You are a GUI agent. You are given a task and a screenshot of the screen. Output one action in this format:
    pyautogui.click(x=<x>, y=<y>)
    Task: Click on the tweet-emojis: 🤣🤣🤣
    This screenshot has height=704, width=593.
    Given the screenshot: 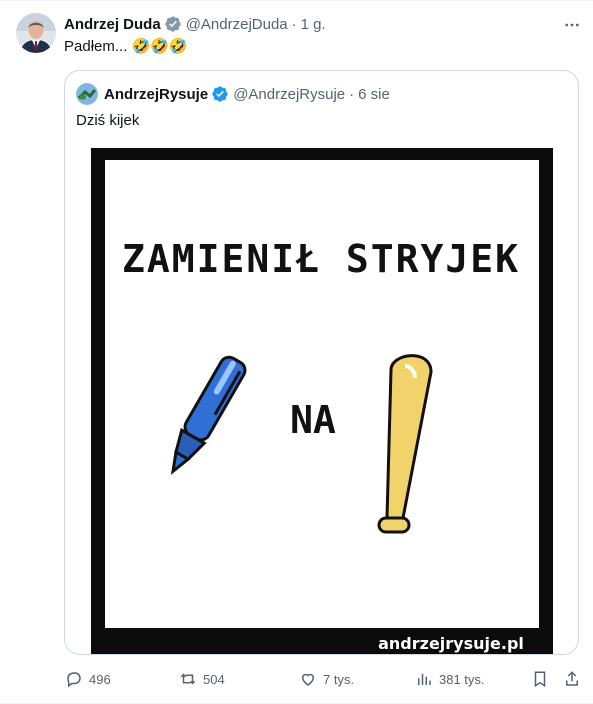 What is the action you would take?
    pyautogui.click(x=159, y=46)
    